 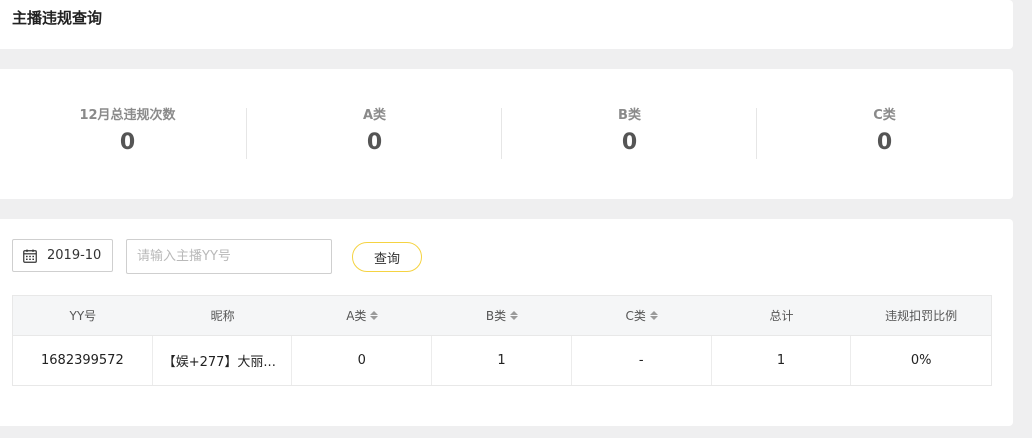 What do you see at coordinates (127, 115) in the screenshot?
I see `stat-label: 12月总违规次数` at bounding box center [127, 115].